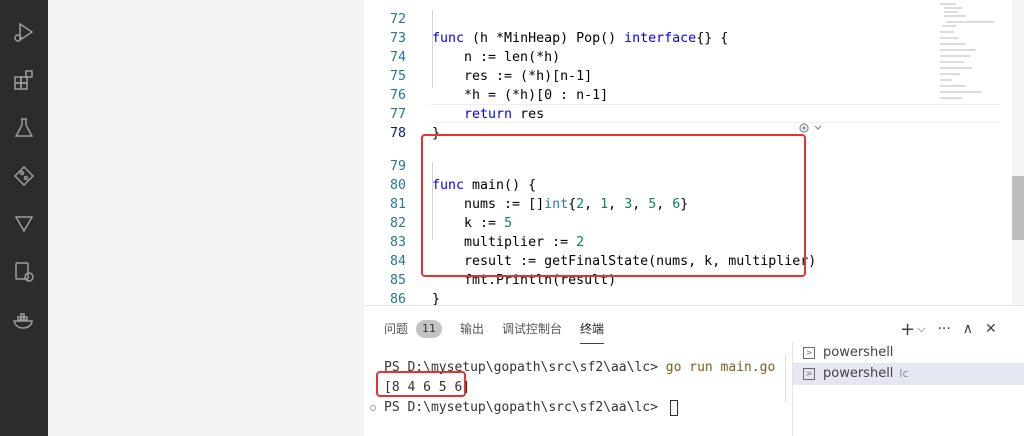  Describe the element at coordinates (436, 298) in the screenshot. I see `code-text: }` at that location.